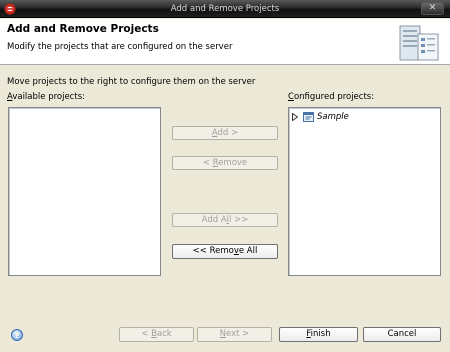 This screenshot has width=450, height=352. I want to click on tree-item-sample: Sample, so click(333, 117).